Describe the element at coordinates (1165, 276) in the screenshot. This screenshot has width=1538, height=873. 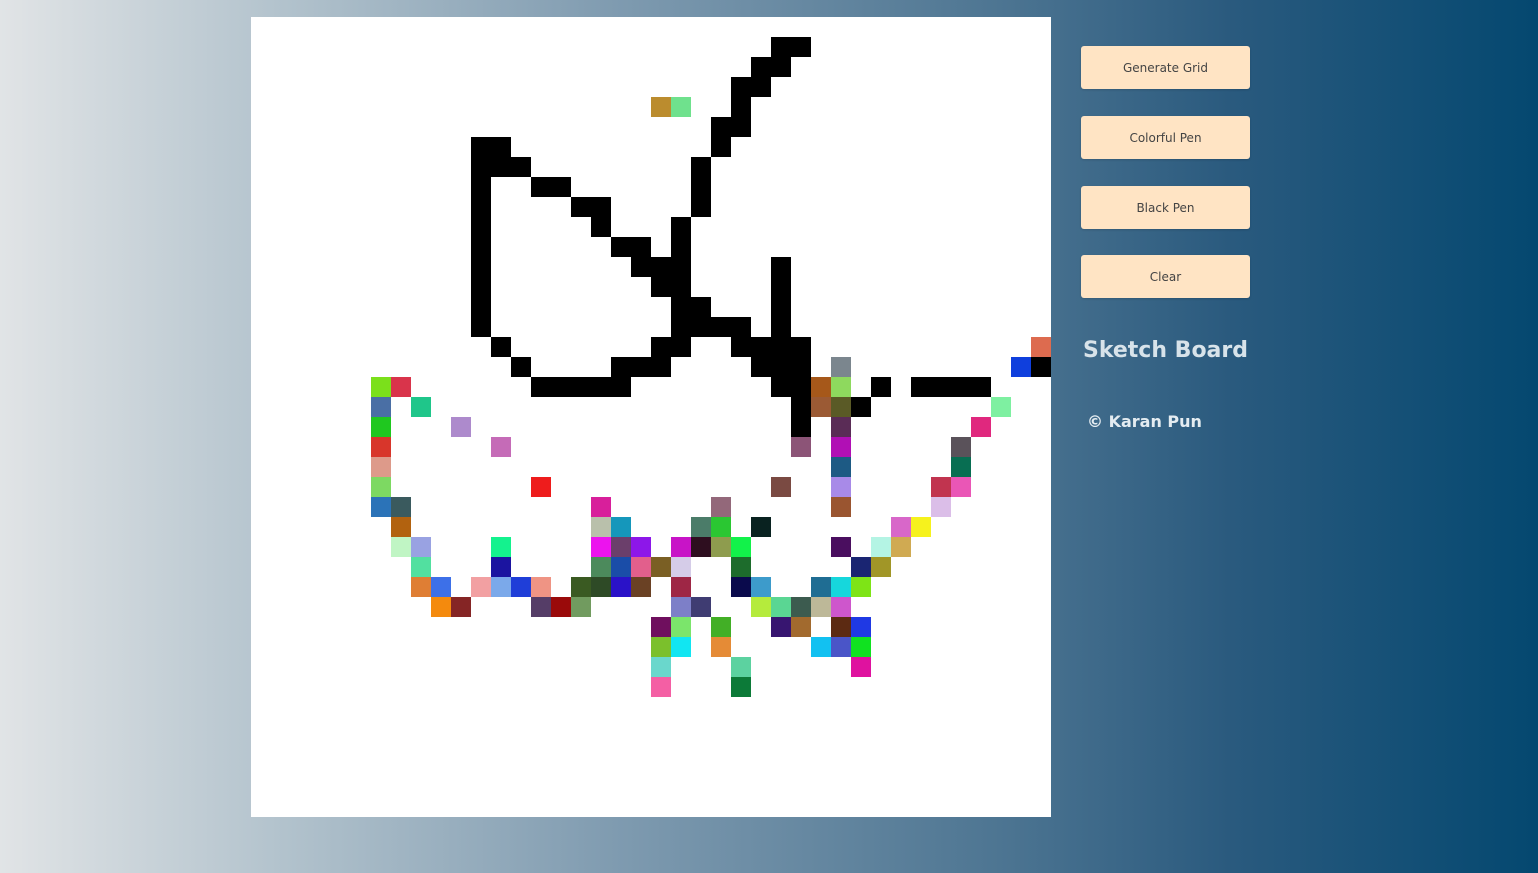
I see `clear-button: Clear` at that location.